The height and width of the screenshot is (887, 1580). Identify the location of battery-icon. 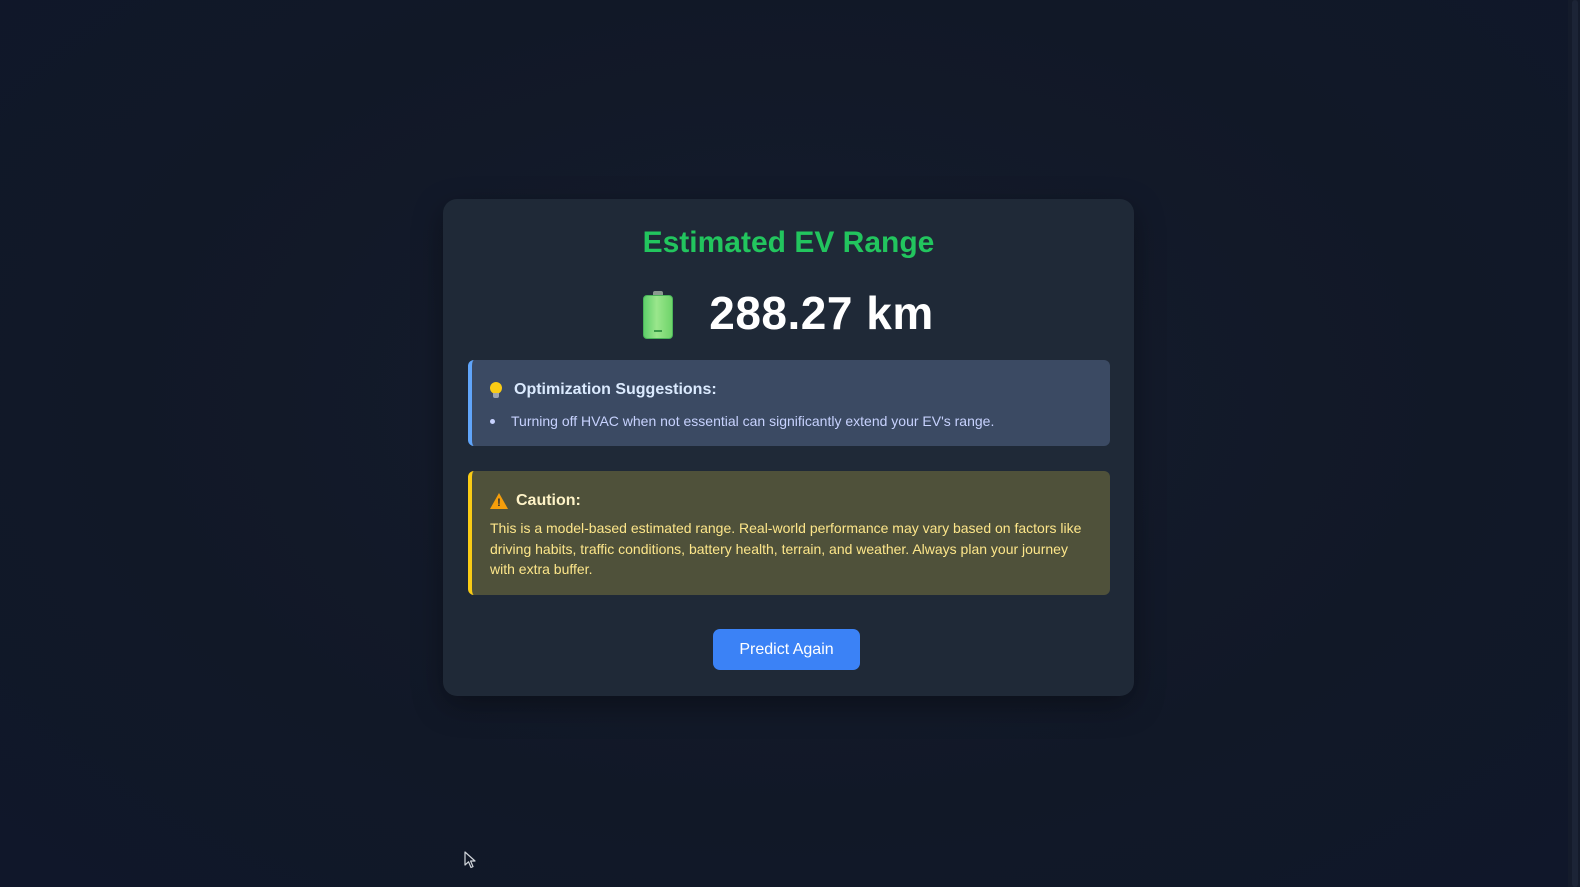
(658, 315).